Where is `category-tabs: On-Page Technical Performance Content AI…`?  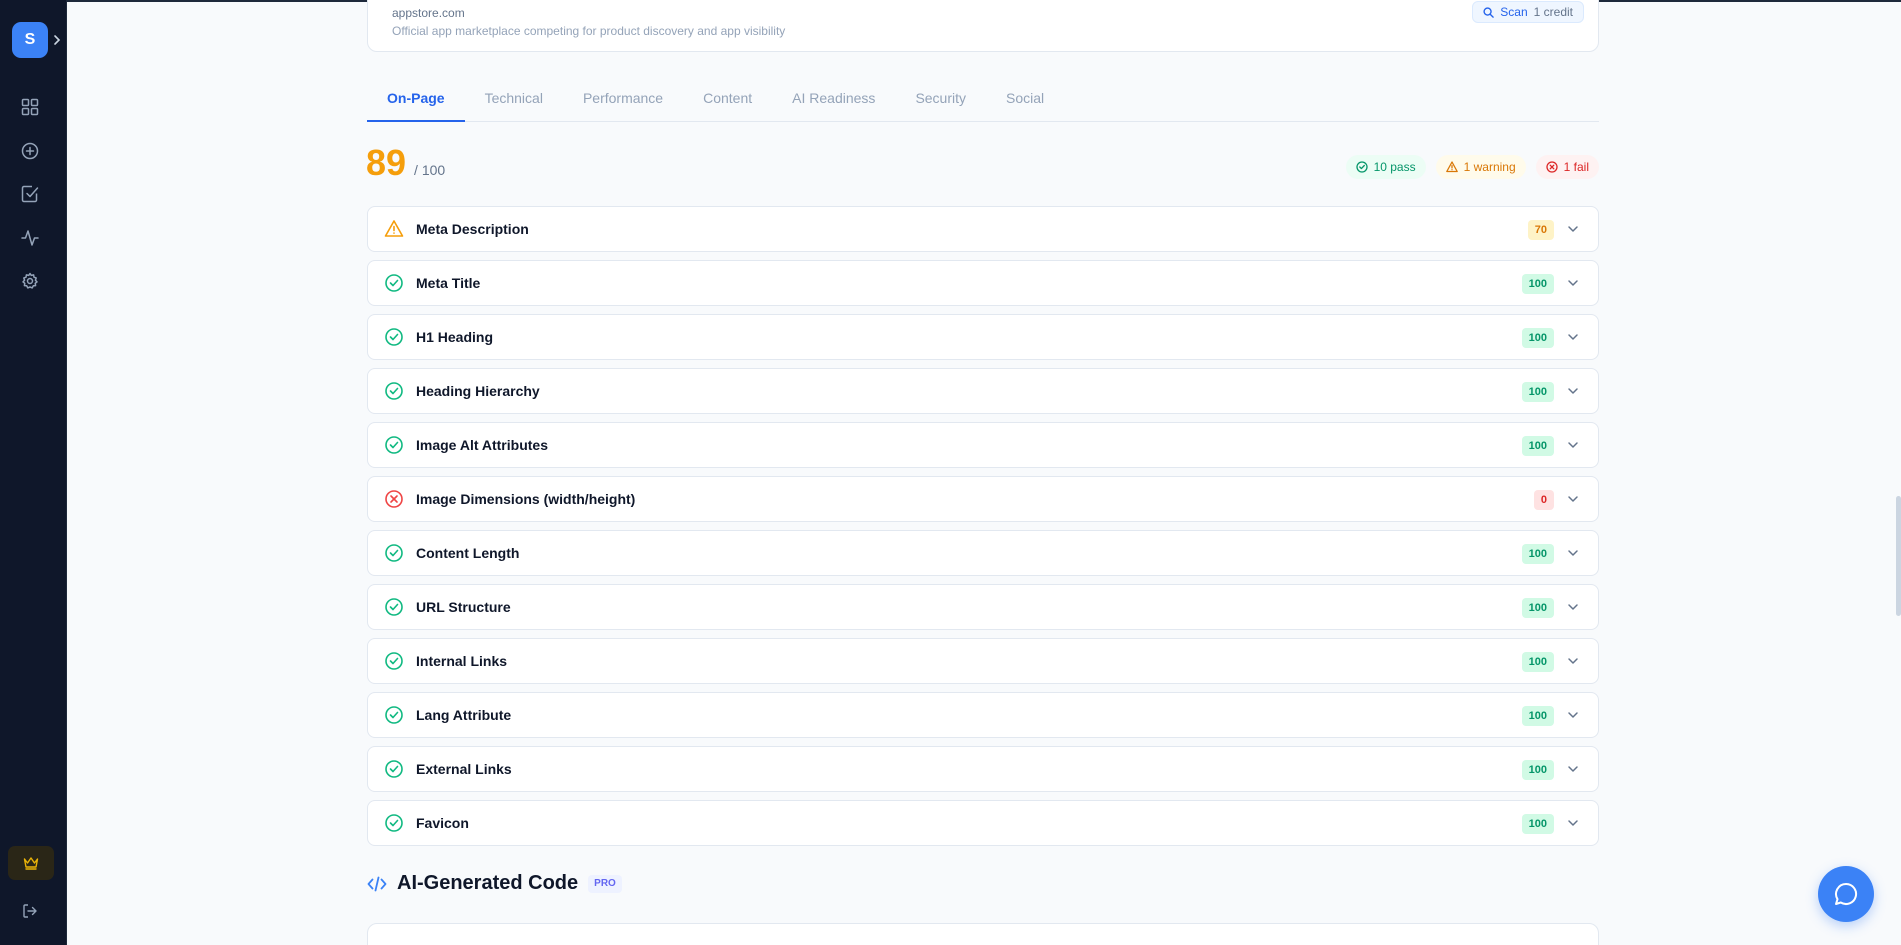 category-tabs: On-Page Technical Performance Content AI… is located at coordinates (983, 103).